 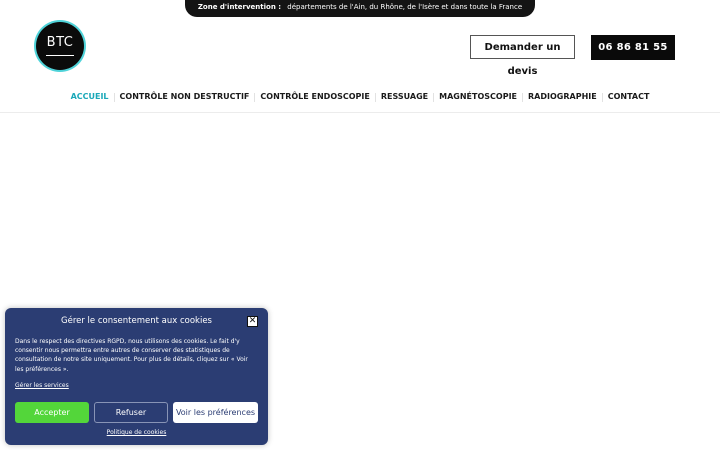 I want to click on close-icon: ✕, so click(x=252, y=321).